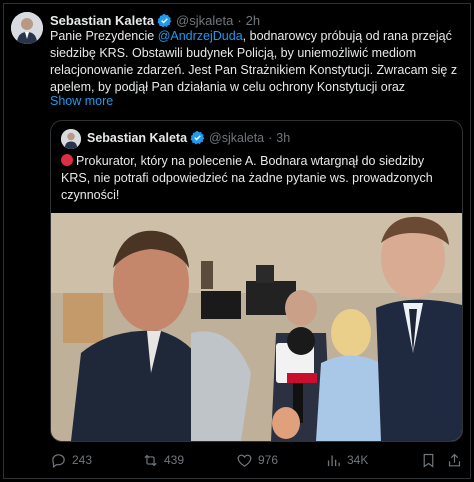 Image resolution: width=474 pixels, height=482 pixels. I want to click on reply-button: 243, so click(71, 460).